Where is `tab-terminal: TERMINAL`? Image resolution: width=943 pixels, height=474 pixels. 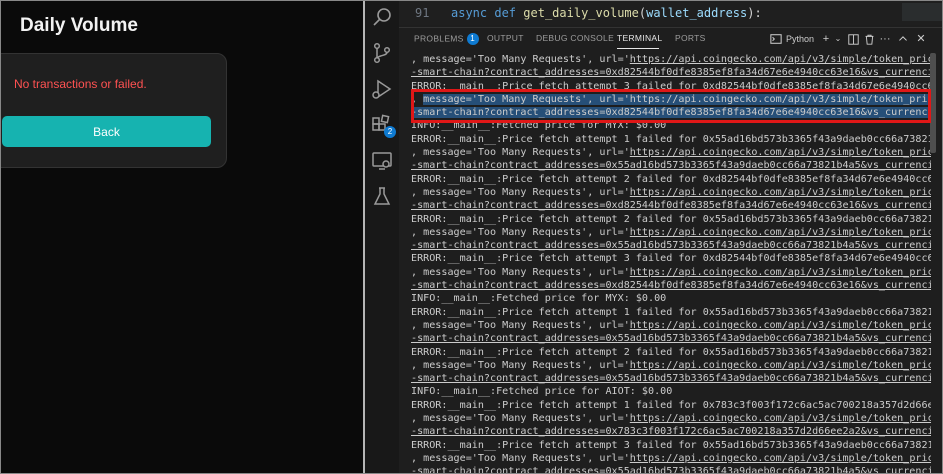
tab-terminal: TERMINAL is located at coordinates (639, 38).